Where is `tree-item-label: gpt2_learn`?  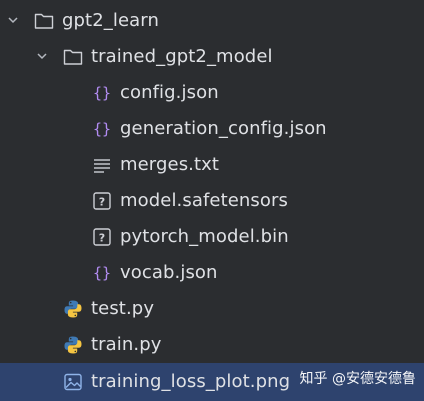 tree-item-label: gpt2_learn is located at coordinates (110, 20).